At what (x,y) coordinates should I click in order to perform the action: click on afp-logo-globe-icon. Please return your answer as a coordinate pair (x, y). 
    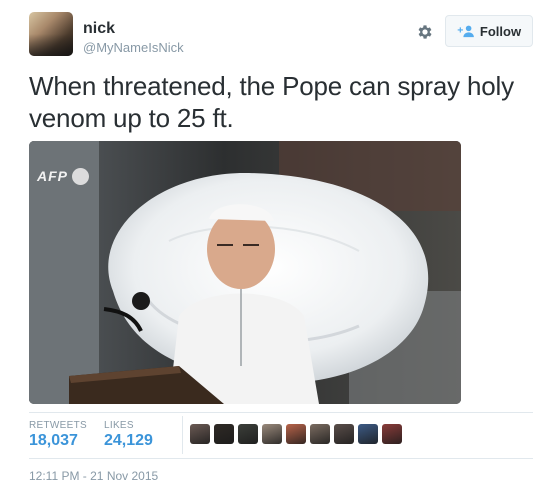
    Looking at the image, I should click on (80, 176).